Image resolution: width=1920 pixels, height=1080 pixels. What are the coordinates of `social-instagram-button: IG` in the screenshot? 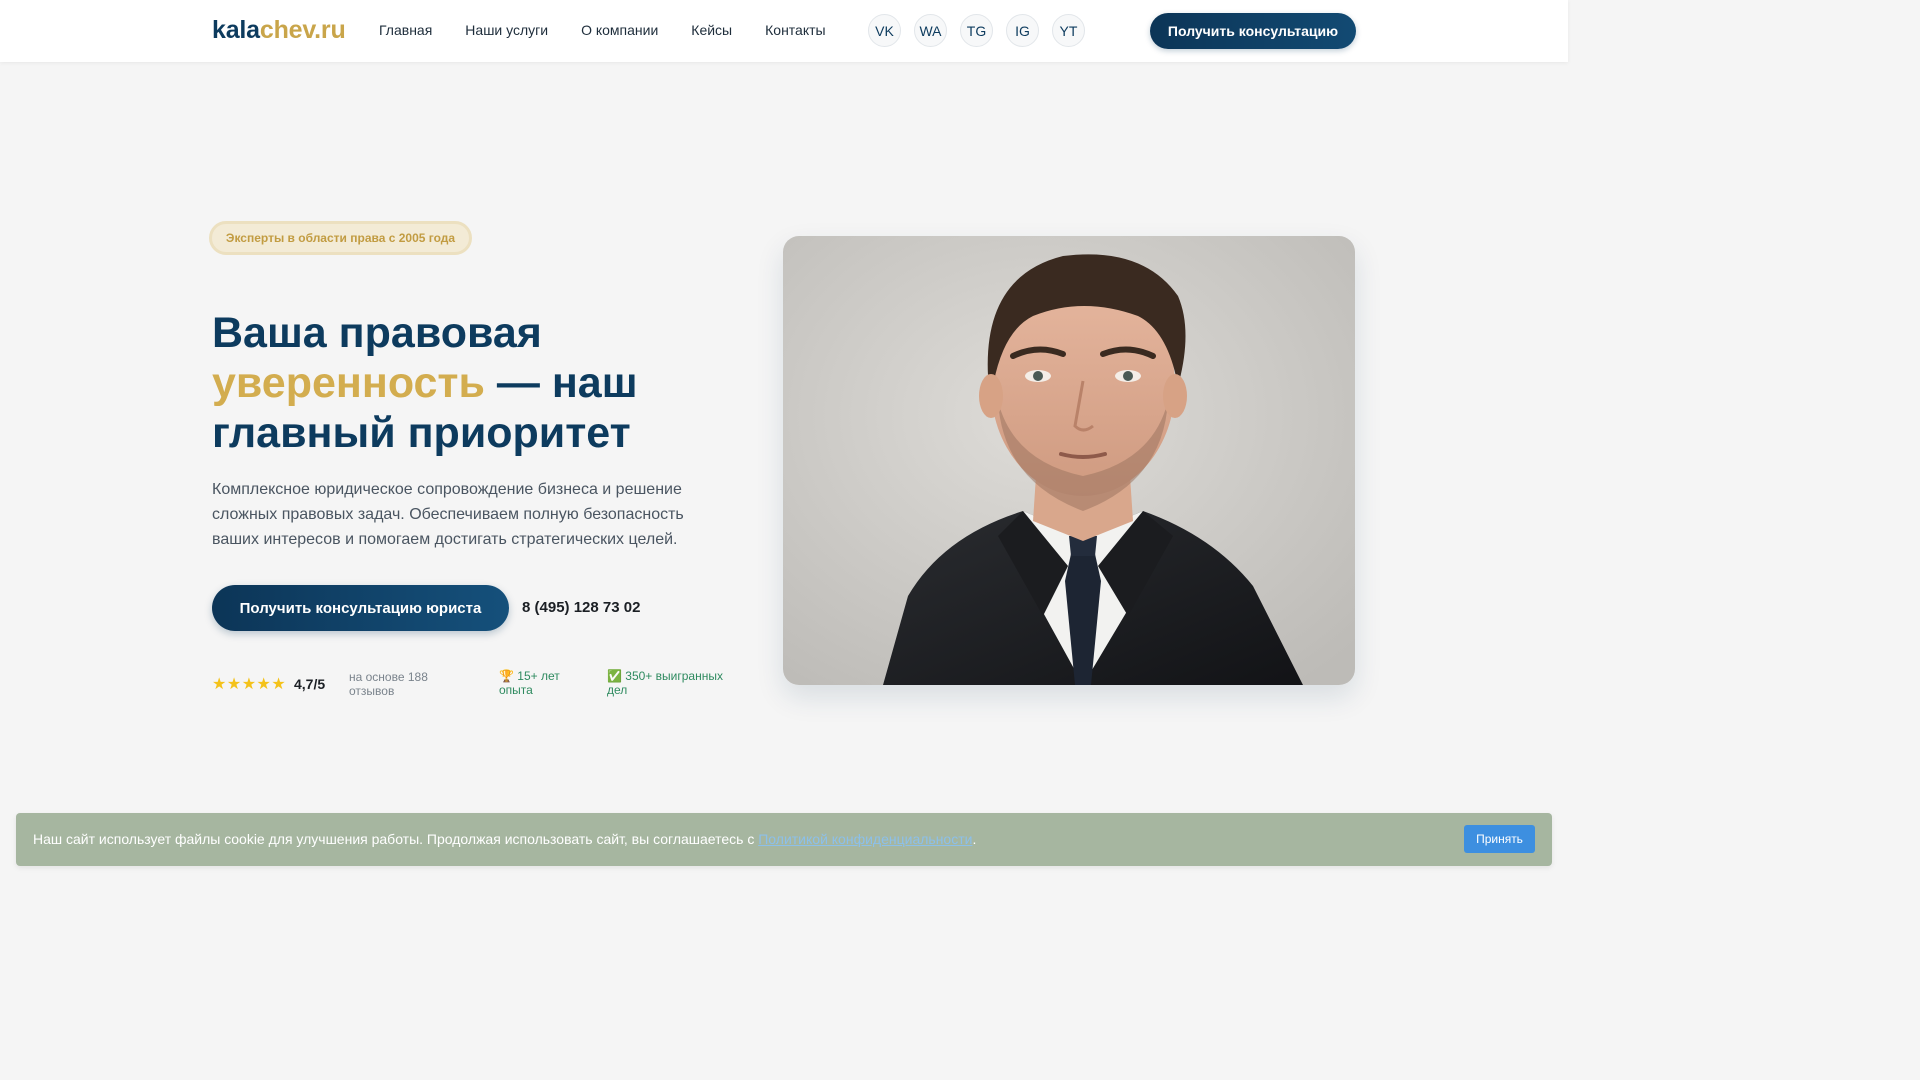 It's located at (1022, 30).